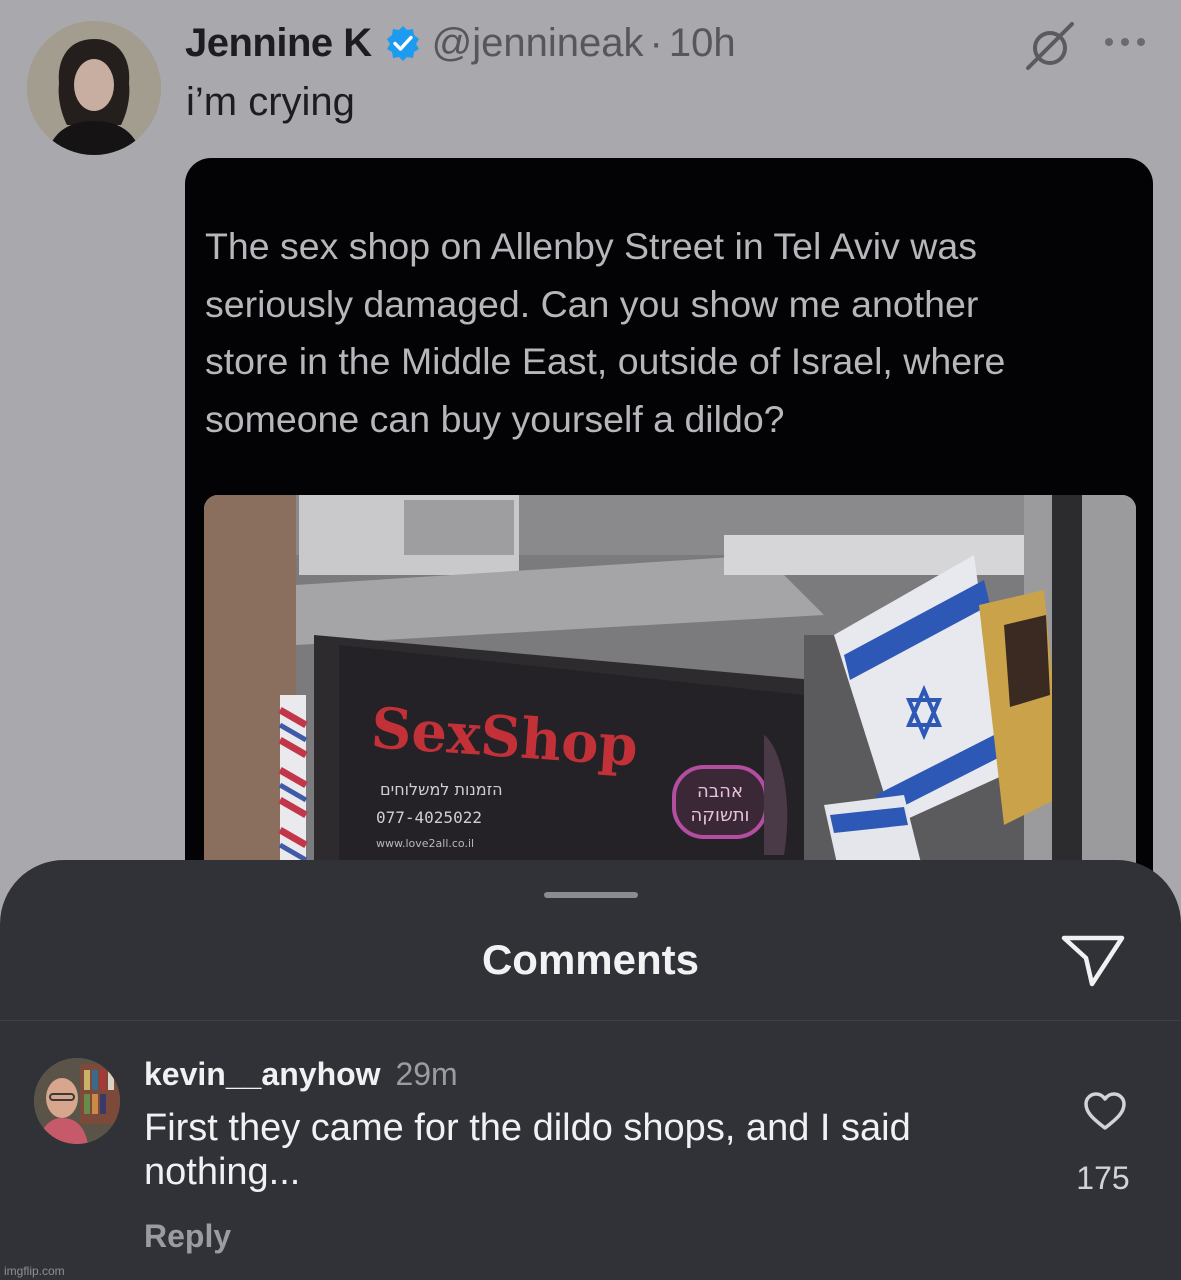 The width and height of the screenshot is (1181, 1280). I want to click on sign-url: www.love2all.co.il, so click(425, 843).